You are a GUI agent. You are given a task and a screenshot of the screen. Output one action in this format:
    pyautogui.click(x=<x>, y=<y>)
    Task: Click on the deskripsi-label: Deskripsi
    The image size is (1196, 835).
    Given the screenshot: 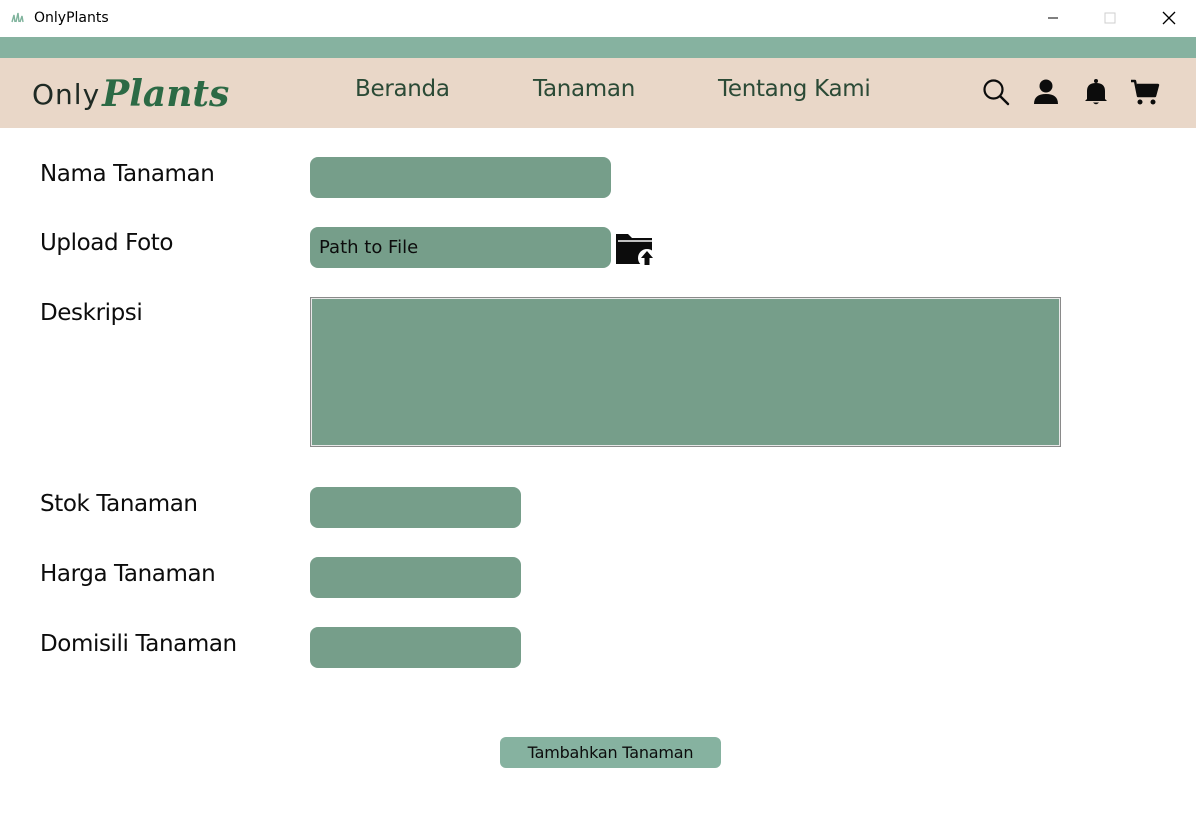 What is the action you would take?
    pyautogui.click(x=91, y=313)
    